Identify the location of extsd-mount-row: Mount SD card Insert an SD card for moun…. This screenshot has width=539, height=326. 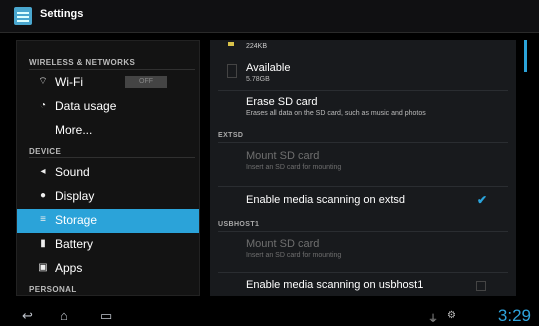
(363, 164).